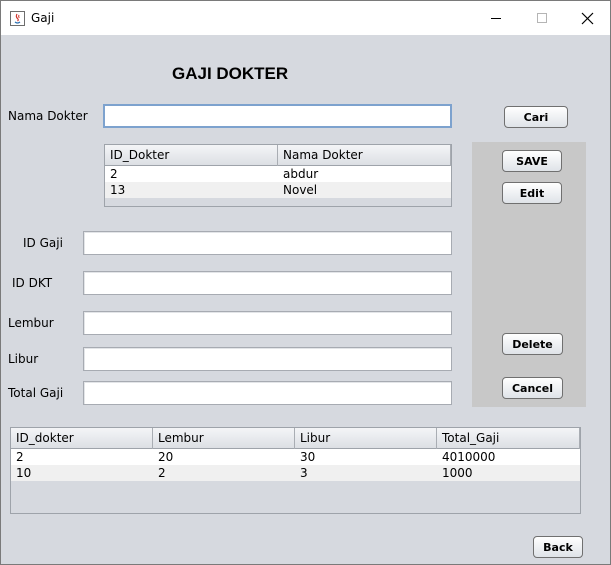 The height and width of the screenshot is (565, 611). What do you see at coordinates (23, 359) in the screenshot?
I see `libur-label: Libur` at bounding box center [23, 359].